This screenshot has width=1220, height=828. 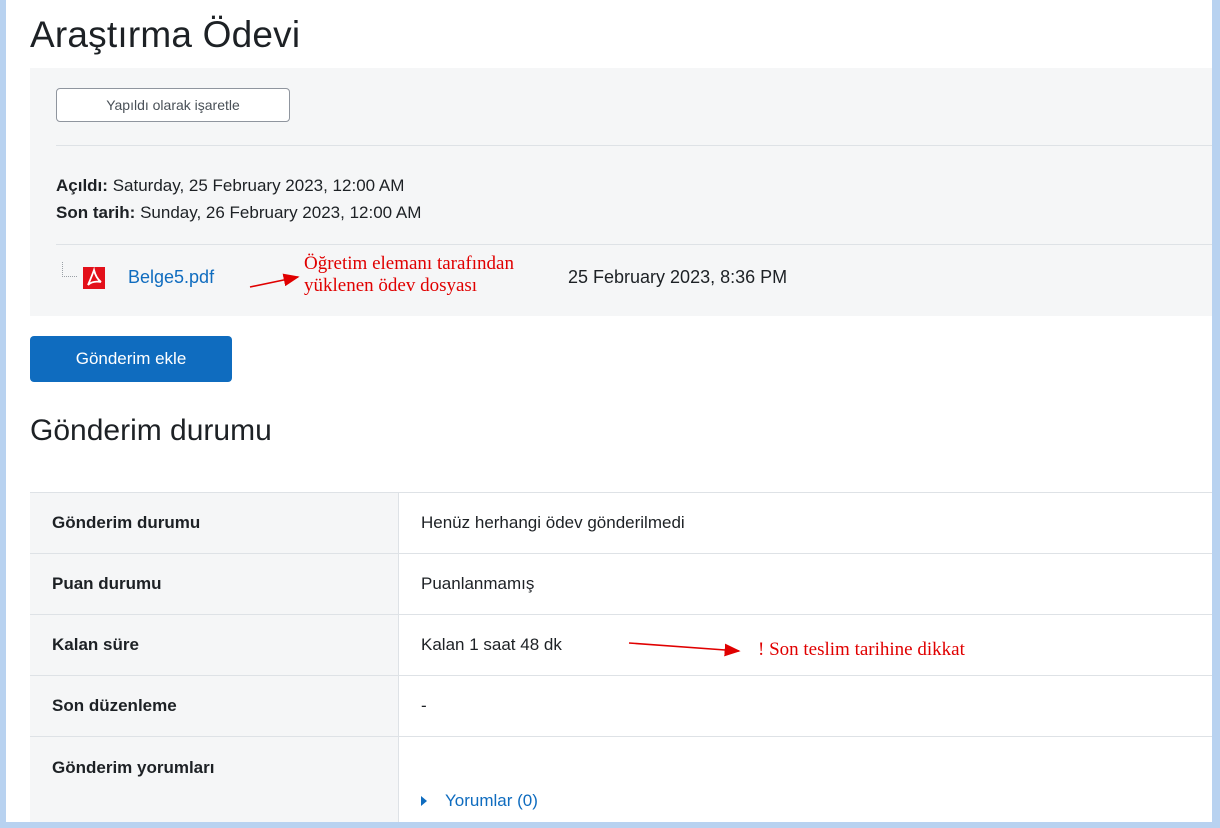 I want to click on table-row: Puan durumu Puanlanmamış, so click(x=621, y=584).